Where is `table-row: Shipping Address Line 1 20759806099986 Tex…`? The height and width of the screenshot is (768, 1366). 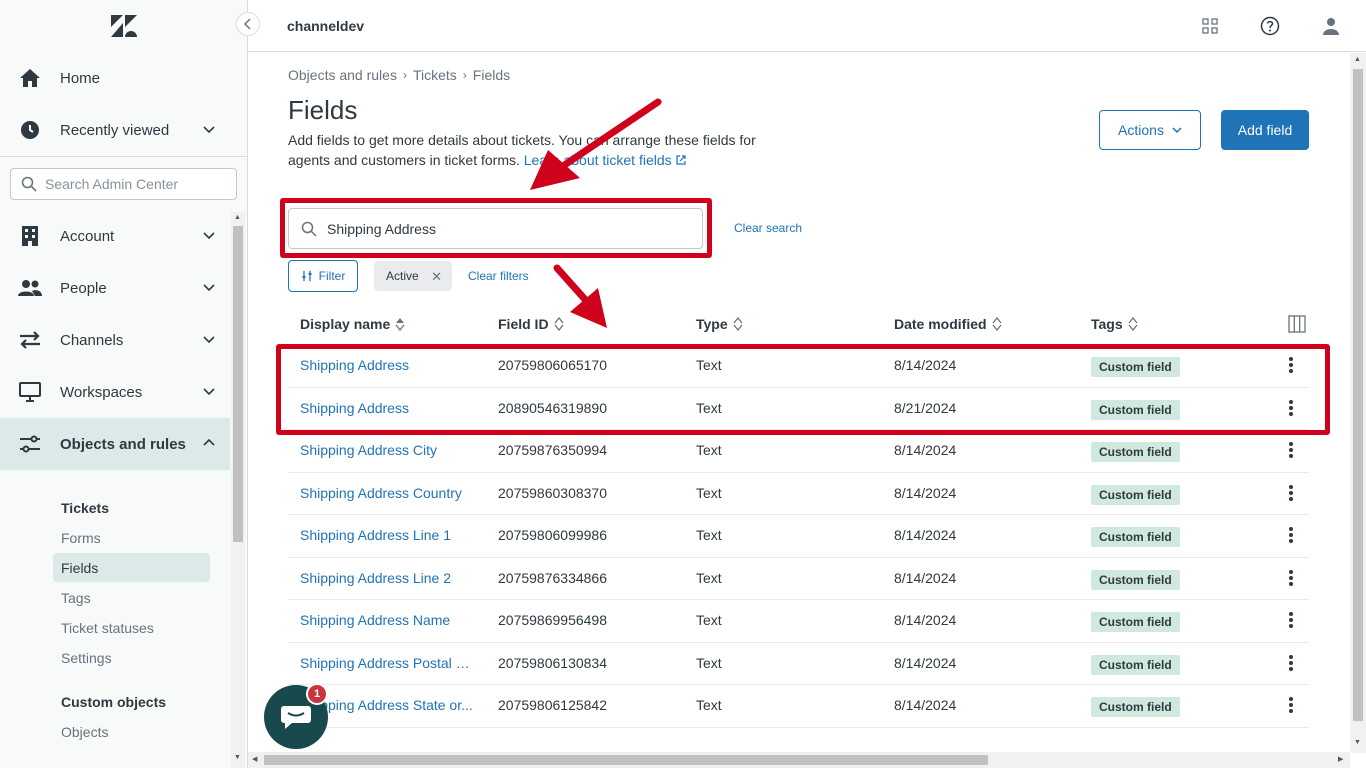 table-row: Shipping Address Line 1 20759806099986 Tex… is located at coordinates (798, 536).